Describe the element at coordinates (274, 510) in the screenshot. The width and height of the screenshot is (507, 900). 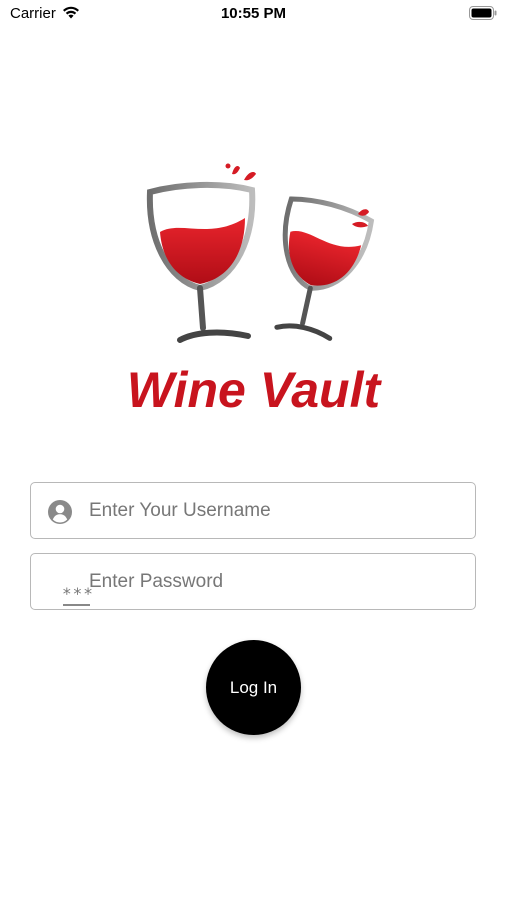
I see `username-input` at that location.